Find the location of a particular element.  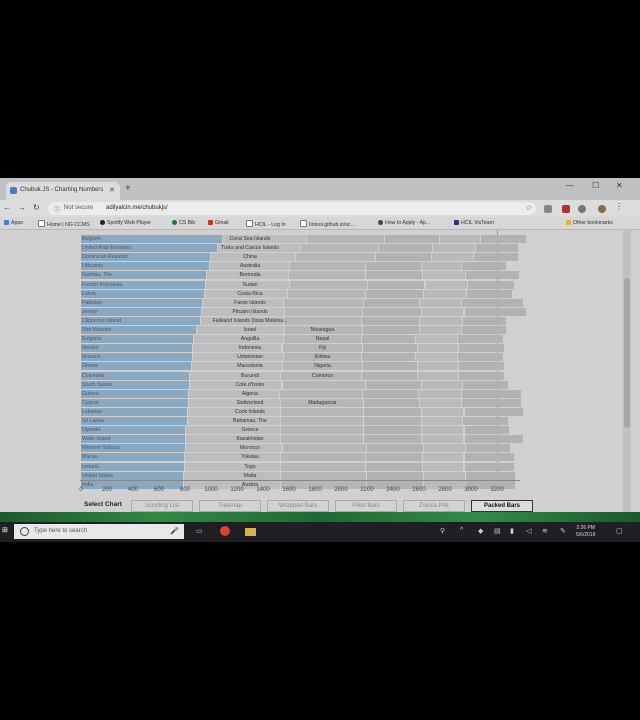

people-icon: ⚲ is located at coordinates (442, 531).